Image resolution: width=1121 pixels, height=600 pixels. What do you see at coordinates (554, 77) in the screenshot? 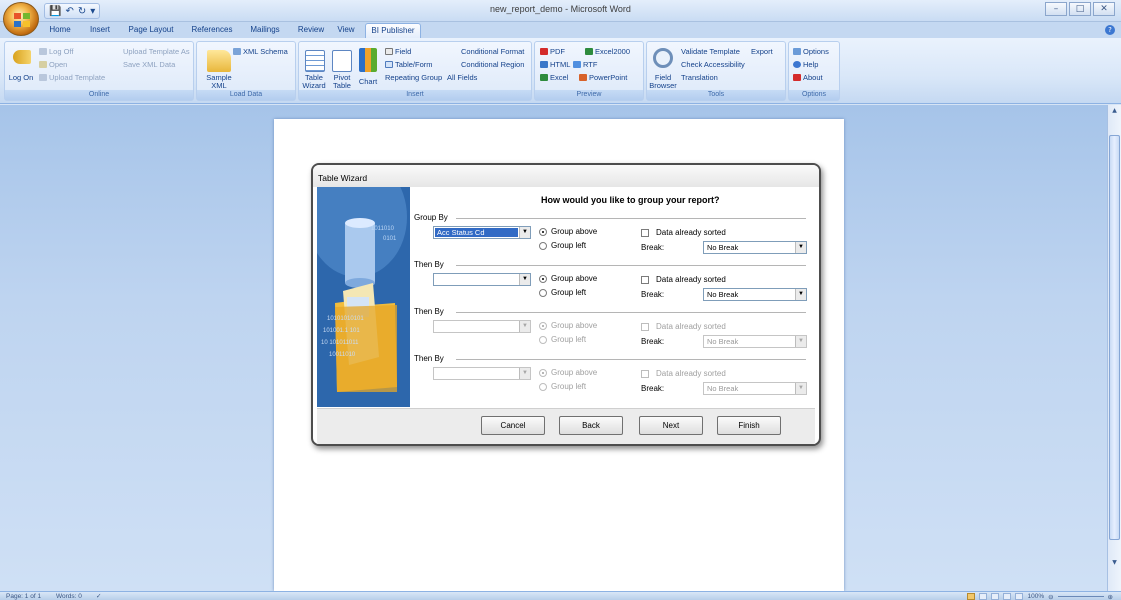
I see `preview-excel-button: Excel` at bounding box center [554, 77].